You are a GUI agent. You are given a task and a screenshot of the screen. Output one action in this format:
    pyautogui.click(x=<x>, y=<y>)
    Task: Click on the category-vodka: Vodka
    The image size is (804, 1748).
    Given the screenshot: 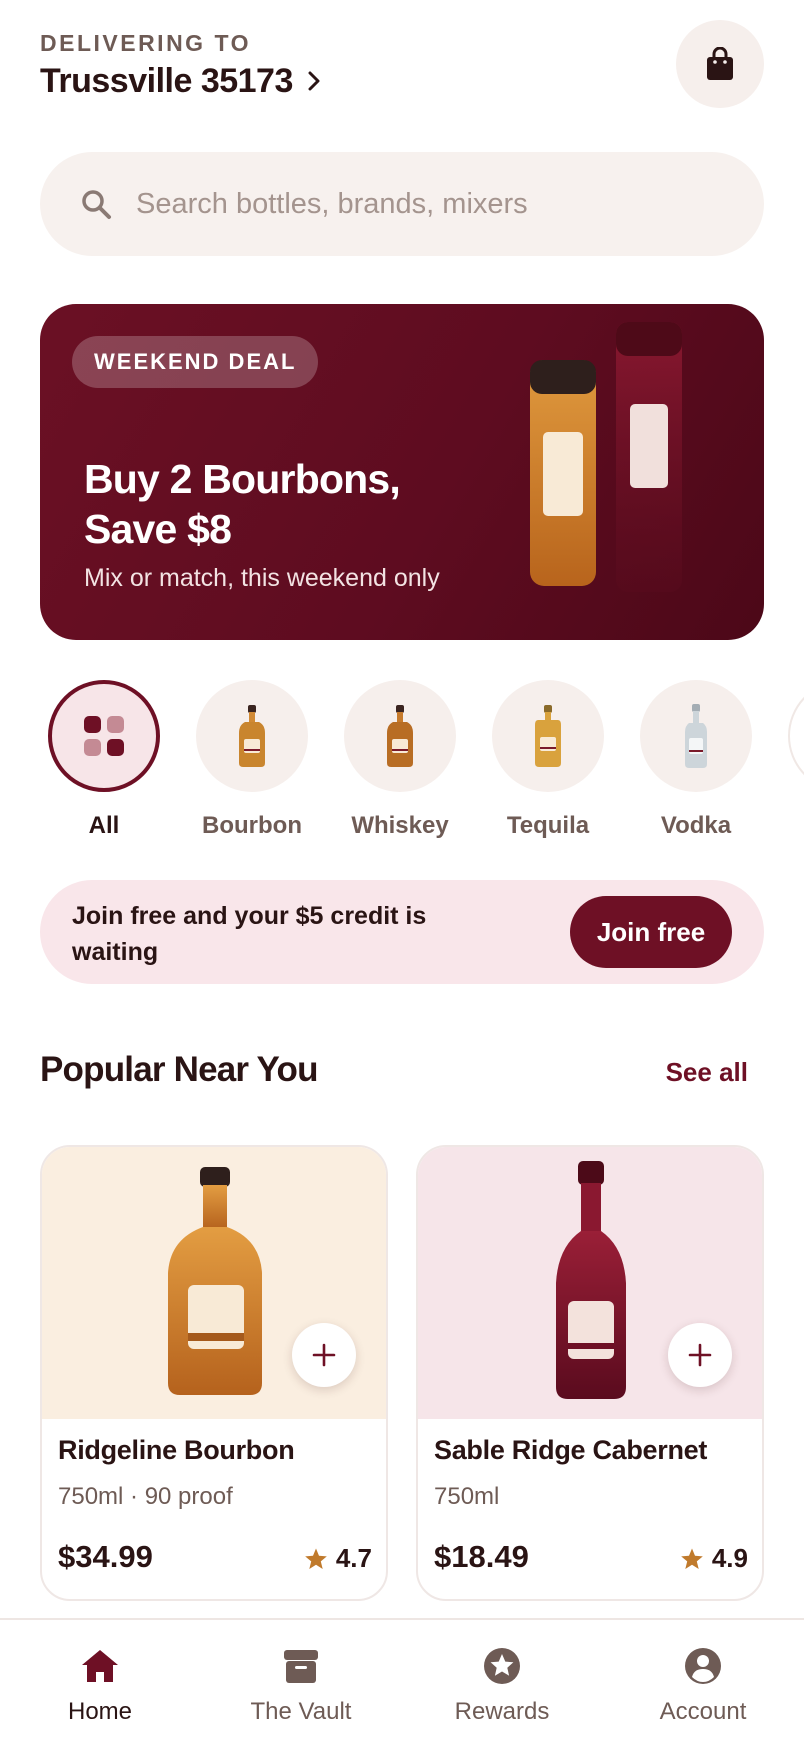 What is the action you would take?
    pyautogui.click(x=696, y=760)
    